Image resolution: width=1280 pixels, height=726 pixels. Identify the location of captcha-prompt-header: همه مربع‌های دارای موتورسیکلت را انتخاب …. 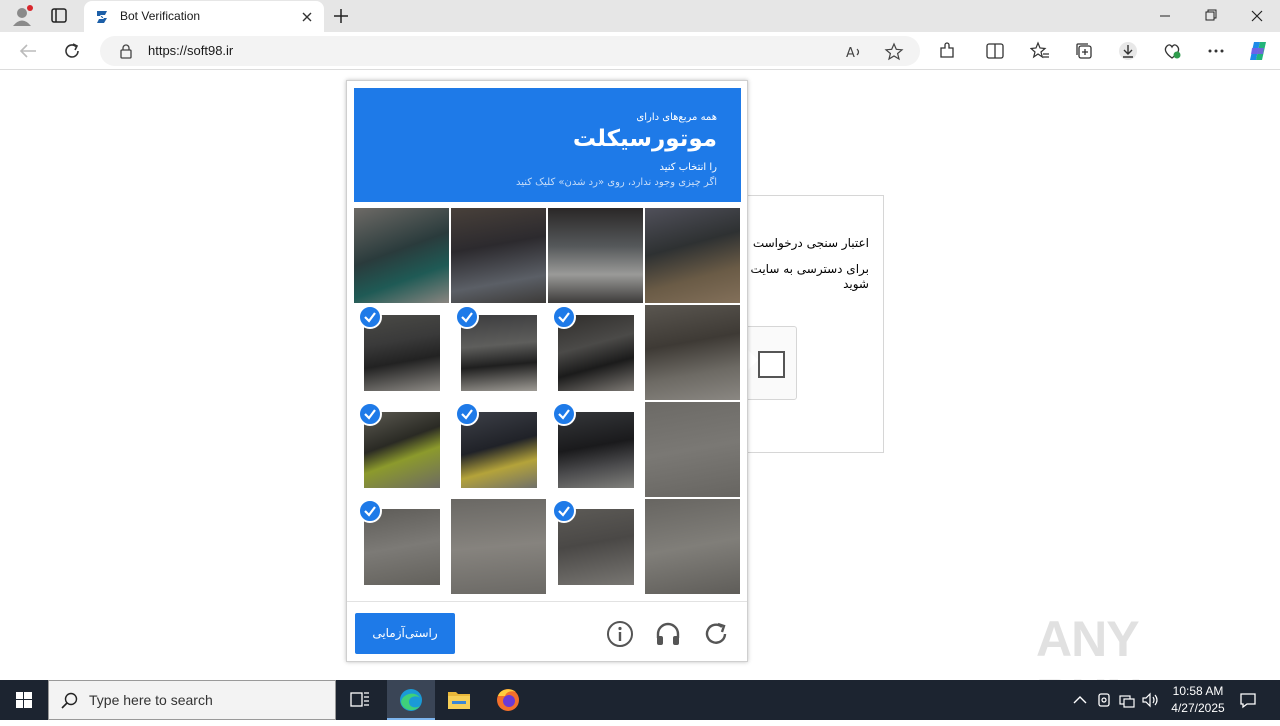
(547, 145).